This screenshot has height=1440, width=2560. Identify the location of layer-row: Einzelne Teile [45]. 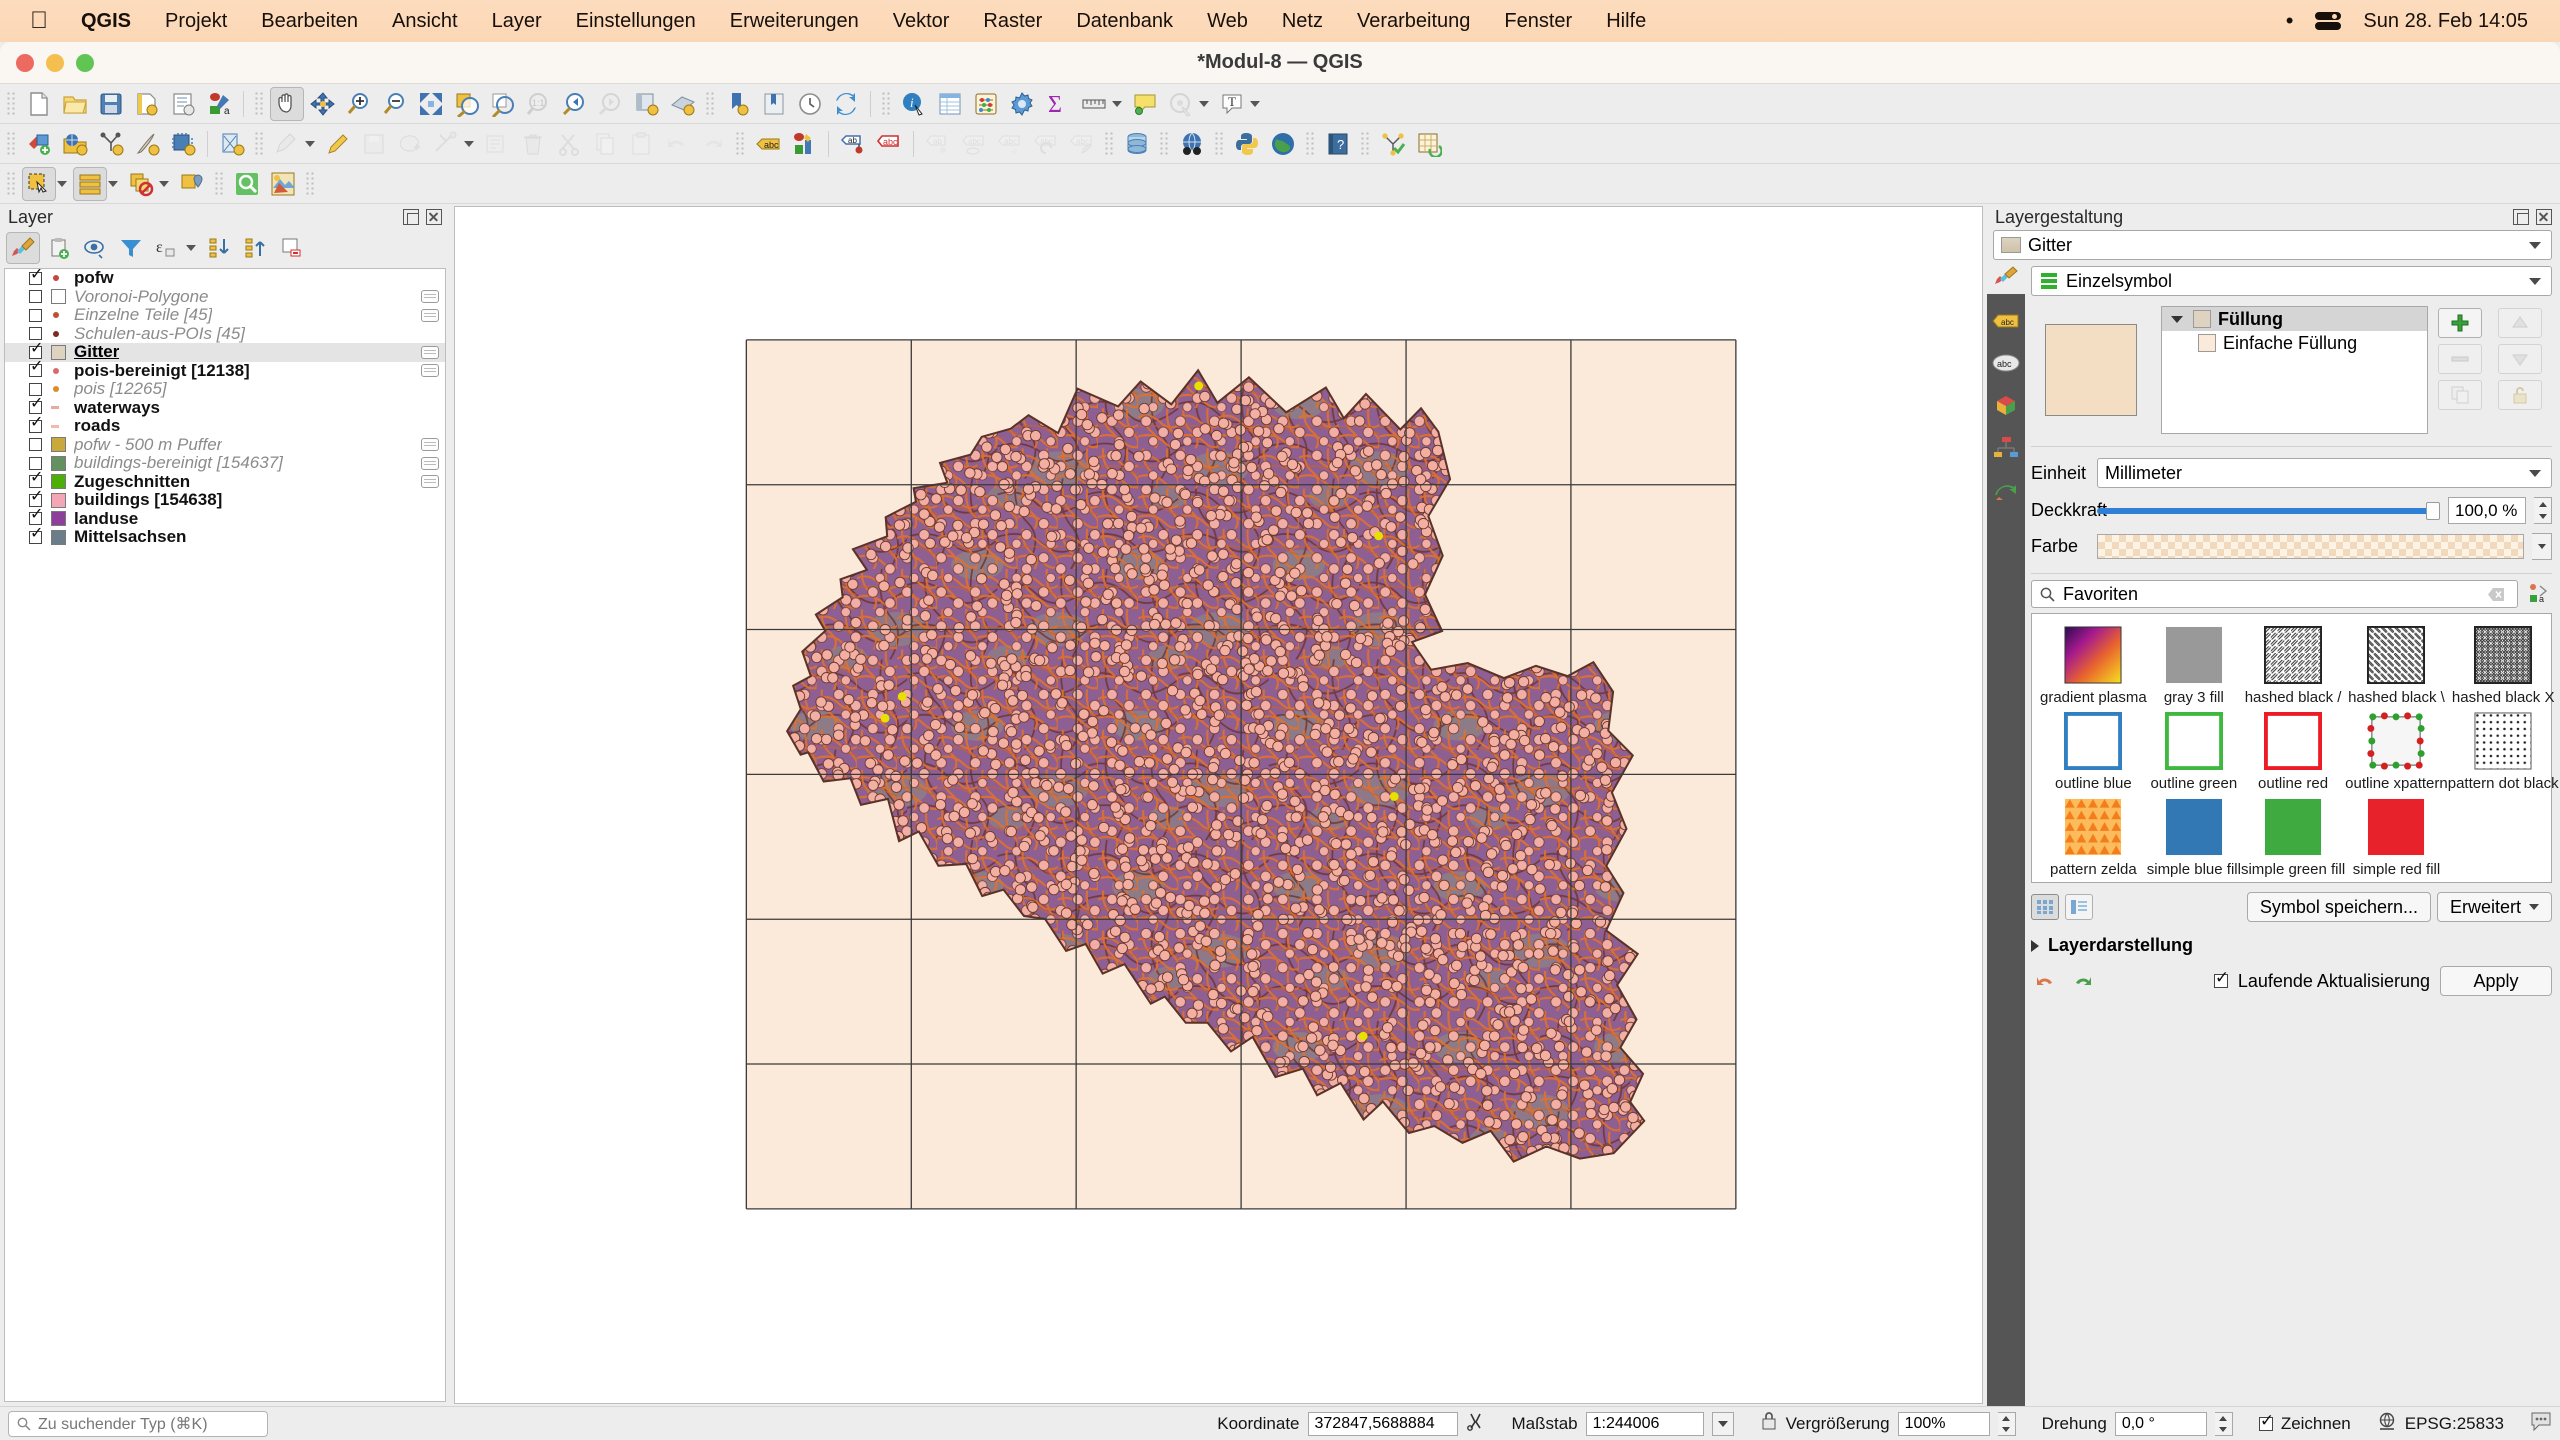
(225, 315).